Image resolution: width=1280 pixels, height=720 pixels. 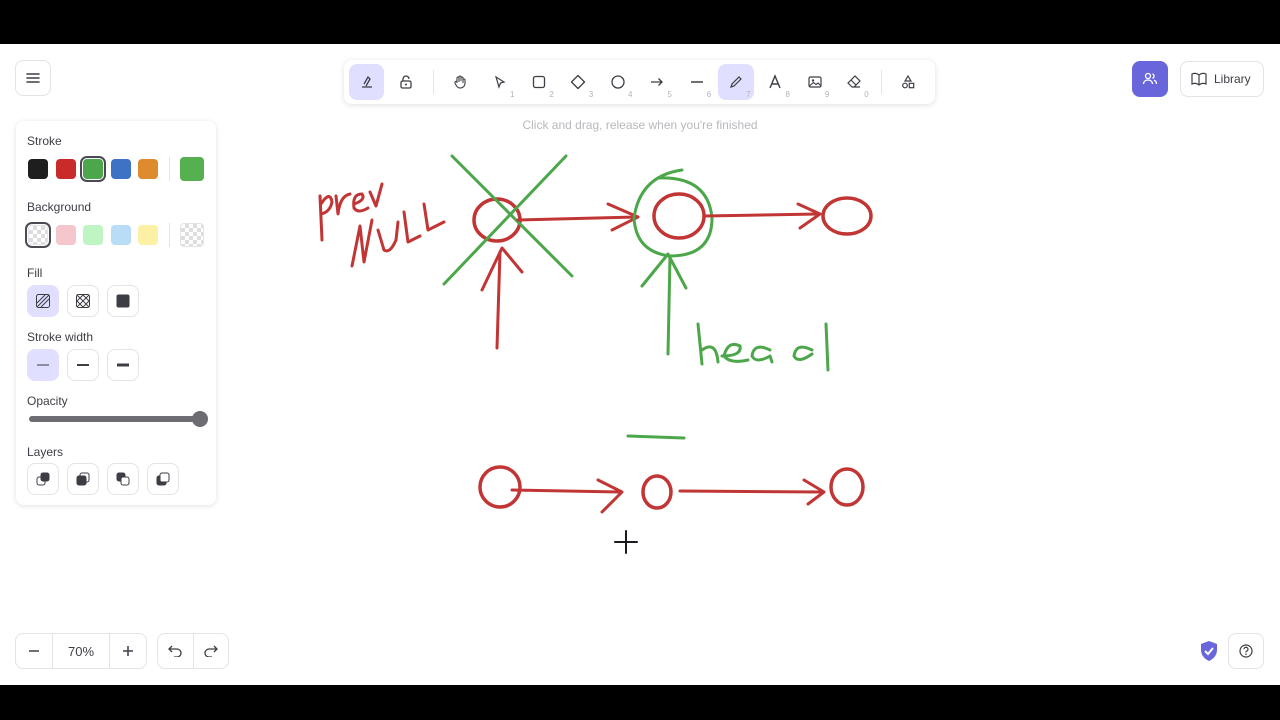 What do you see at coordinates (669, 305) in the screenshot?
I see `head-arrow-shaft` at bounding box center [669, 305].